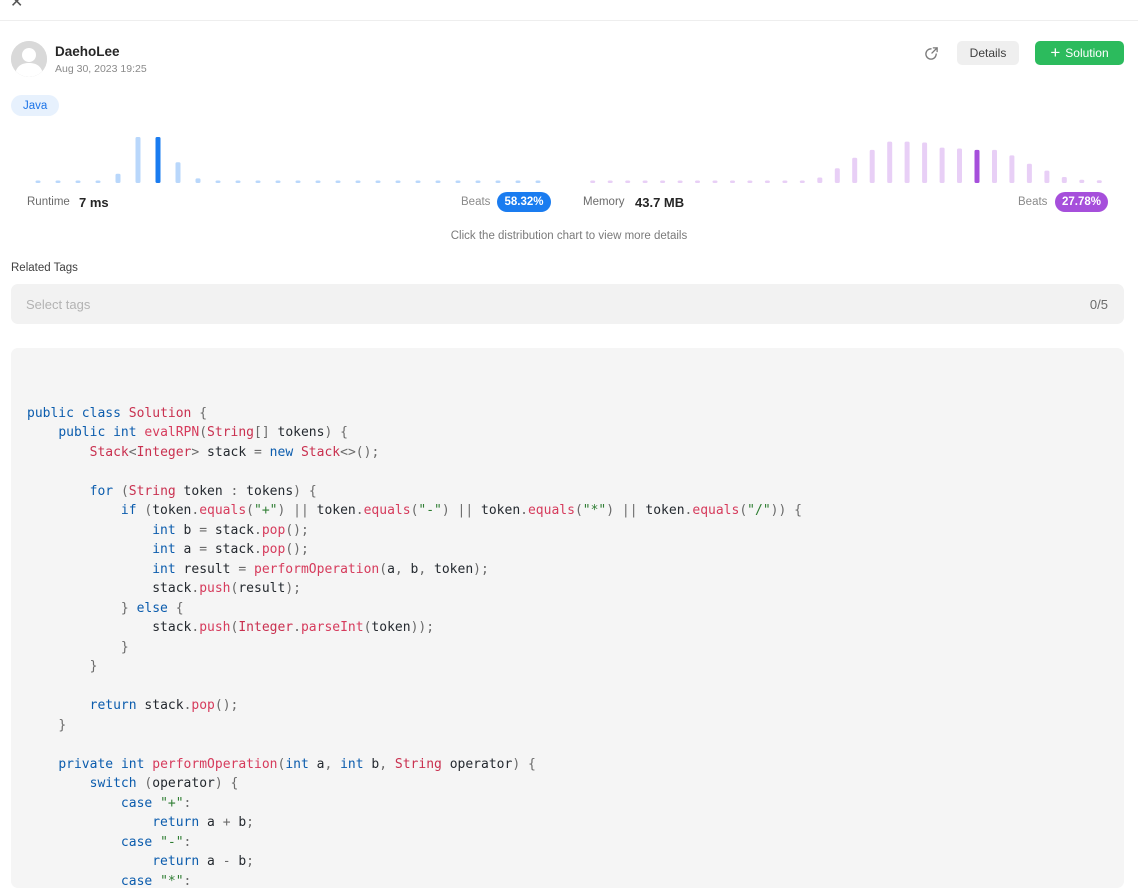 The height and width of the screenshot is (888, 1138). Describe the element at coordinates (16, 5) in the screenshot. I see `close-icon: ✕` at that location.